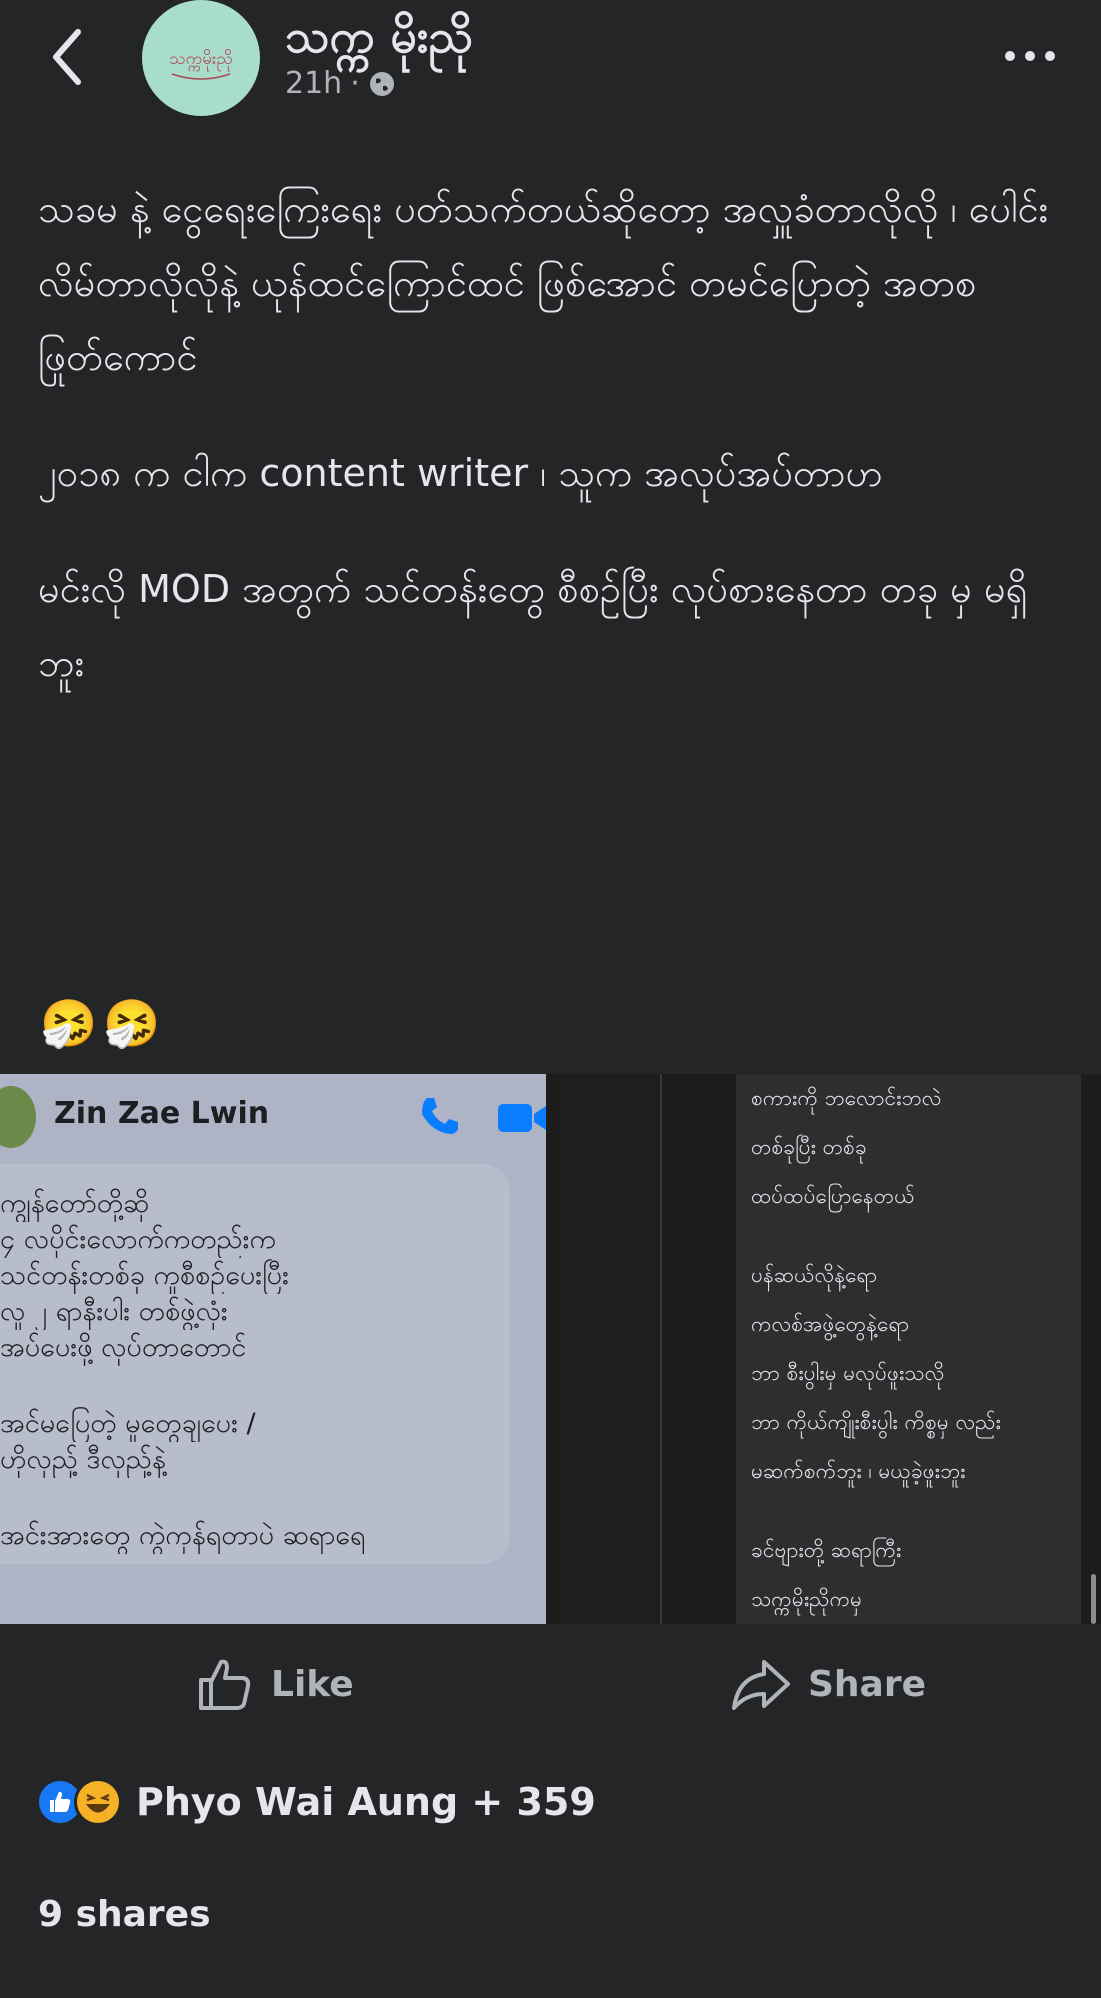  What do you see at coordinates (830, 1324) in the screenshot?
I see `screenshot-line: ကလစ်အဖွဲ့တွေနဲ့ရော` at bounding box center [830, 1324].